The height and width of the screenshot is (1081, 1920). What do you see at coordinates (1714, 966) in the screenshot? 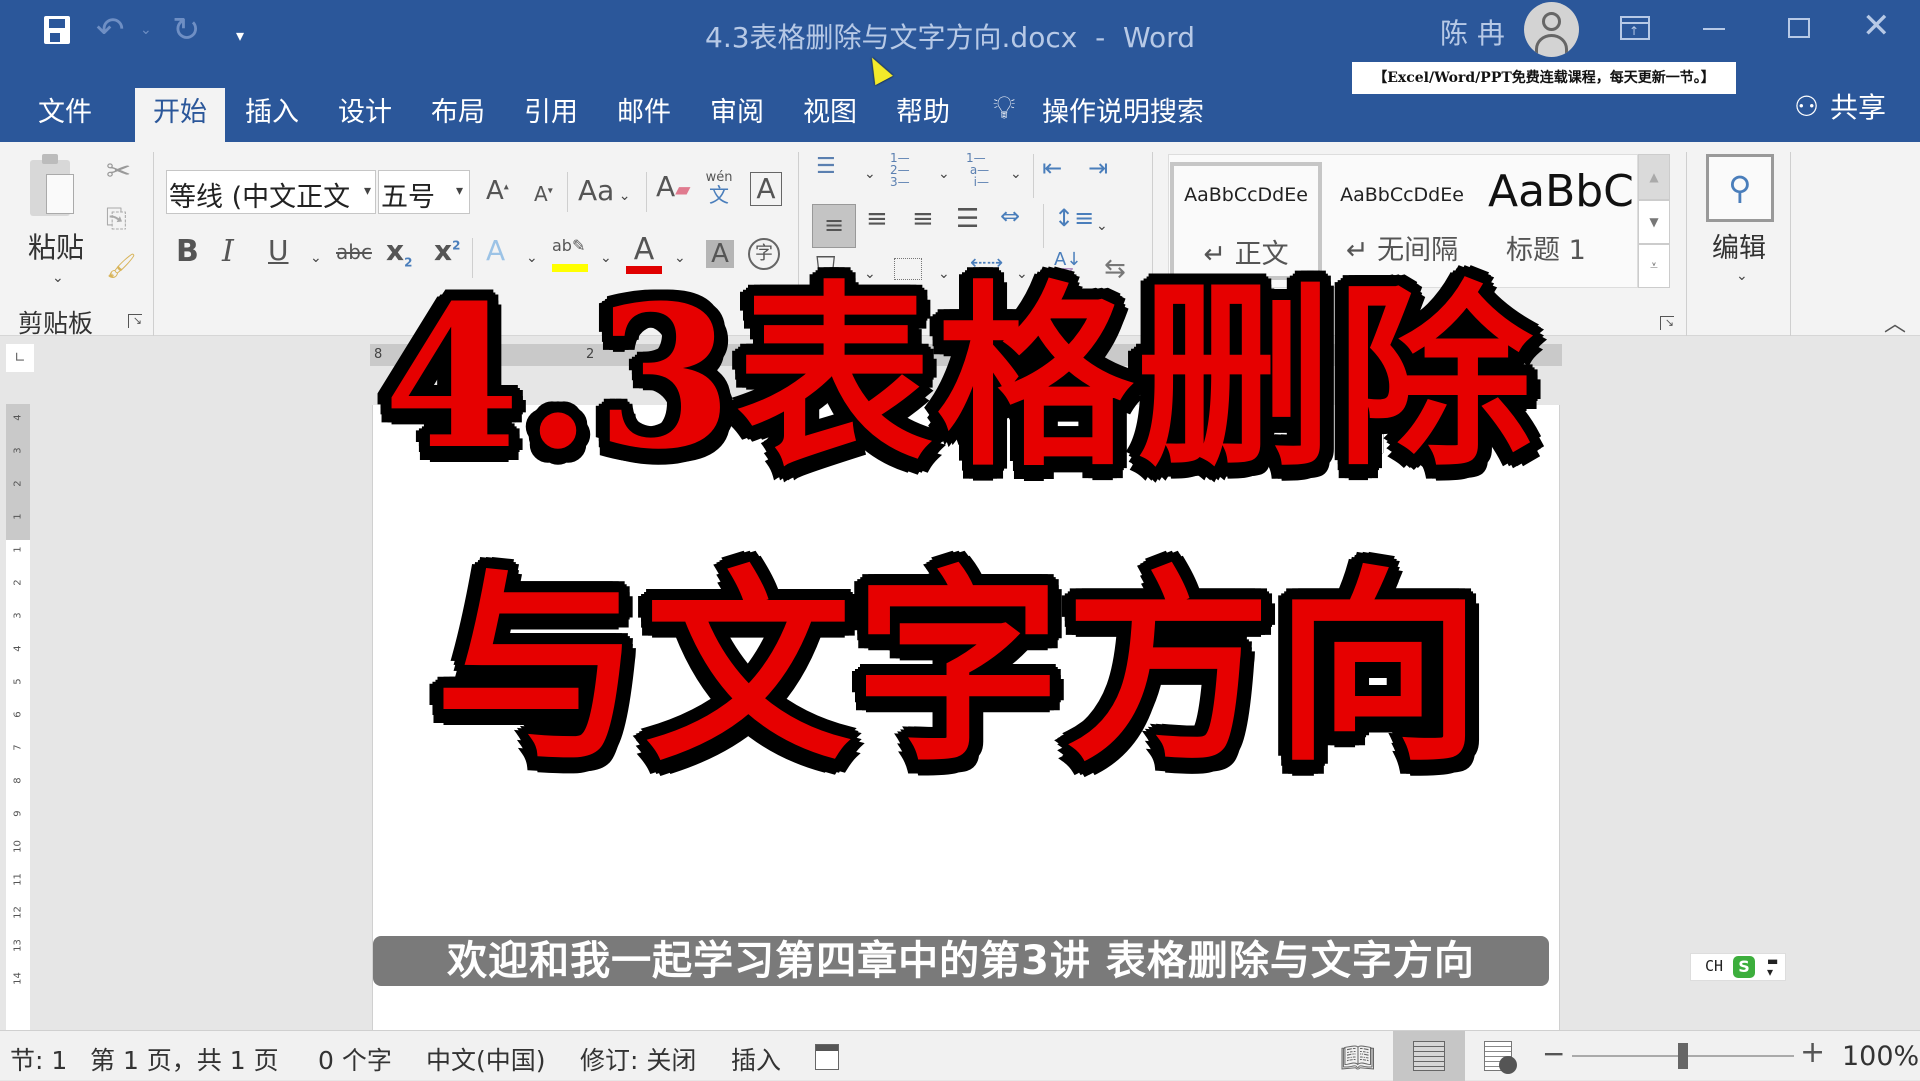
I see `ime-language: CH` at bounding box center [1714, 966].